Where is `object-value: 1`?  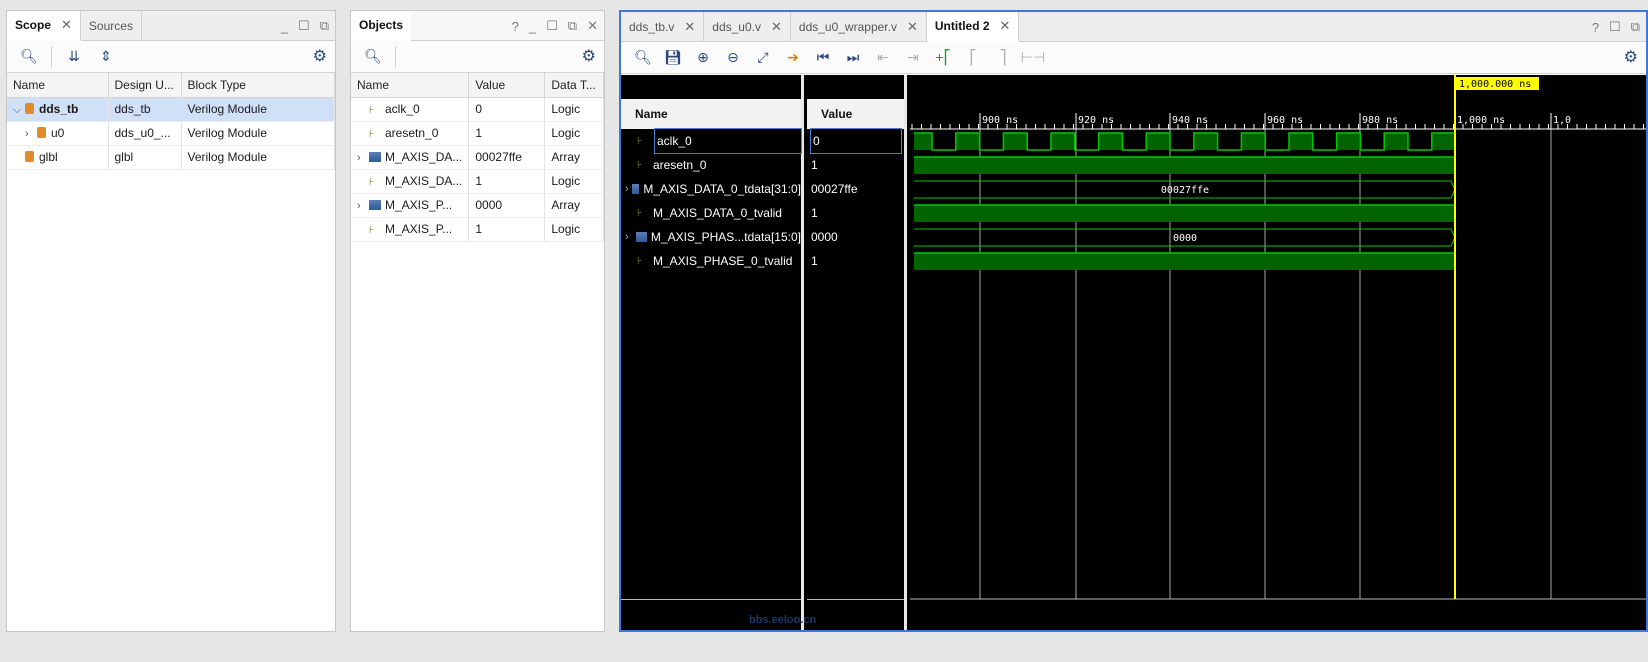
object-value: 1 is located at coordinates (507, 181).